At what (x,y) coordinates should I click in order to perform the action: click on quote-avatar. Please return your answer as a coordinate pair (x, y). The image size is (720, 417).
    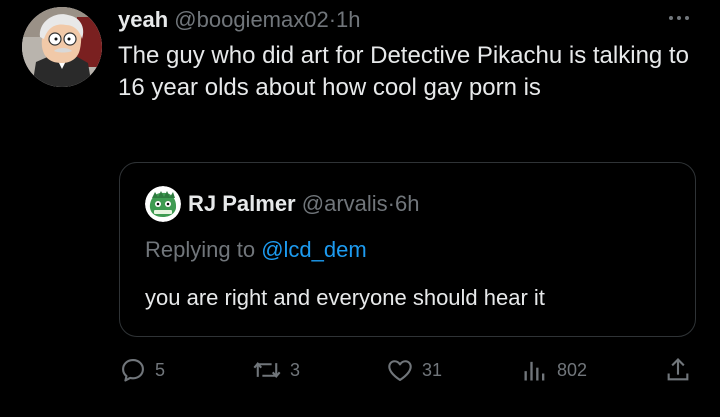
    Looking at the image, I should click on (163, 204).